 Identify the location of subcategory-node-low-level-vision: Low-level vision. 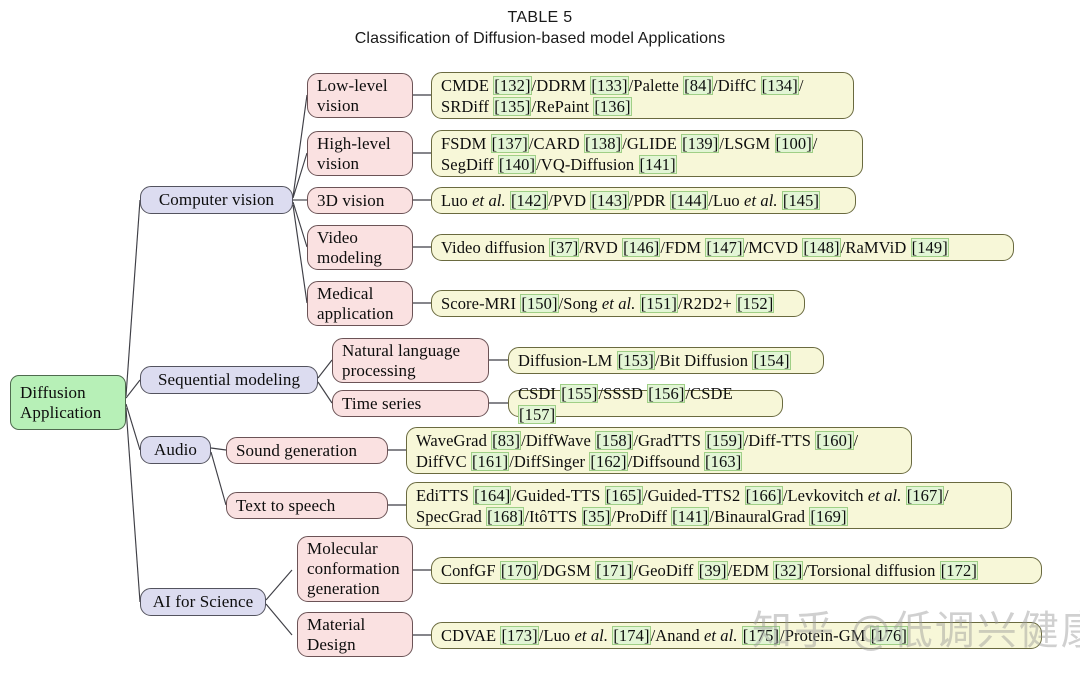
(360, 95).